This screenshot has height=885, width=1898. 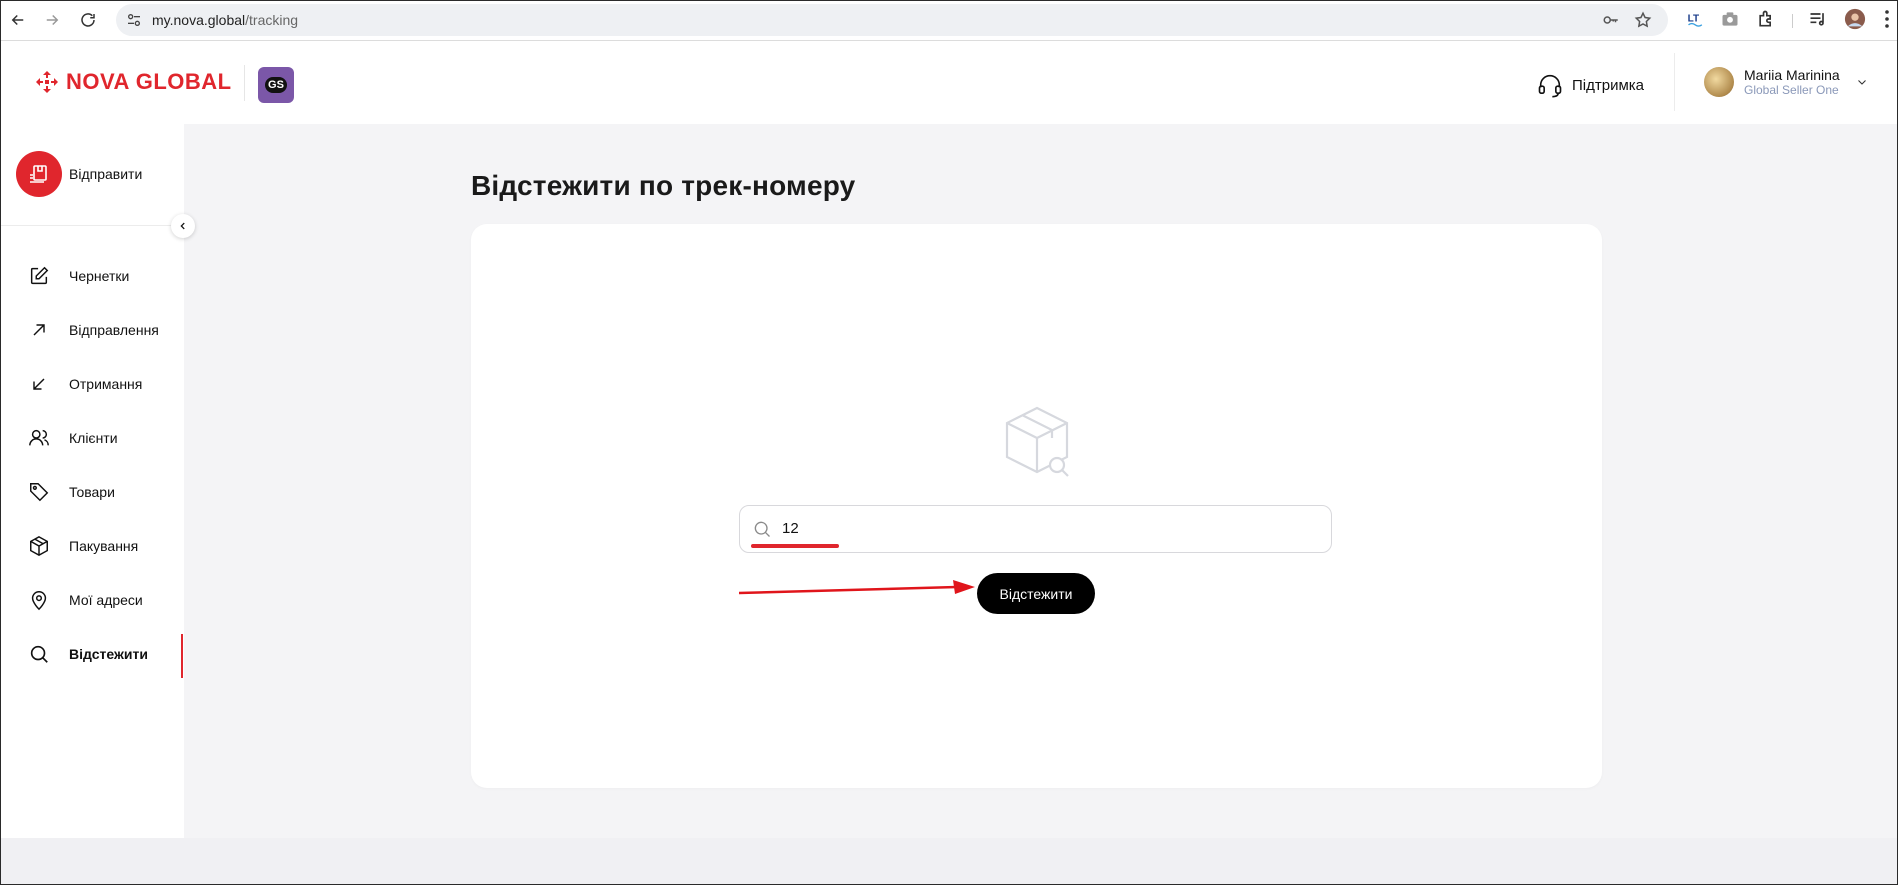 What do you see at coordinates (1861, 82) in the screenshot?
I see `chevron-down-icon` at bounding box center [1861, 82].